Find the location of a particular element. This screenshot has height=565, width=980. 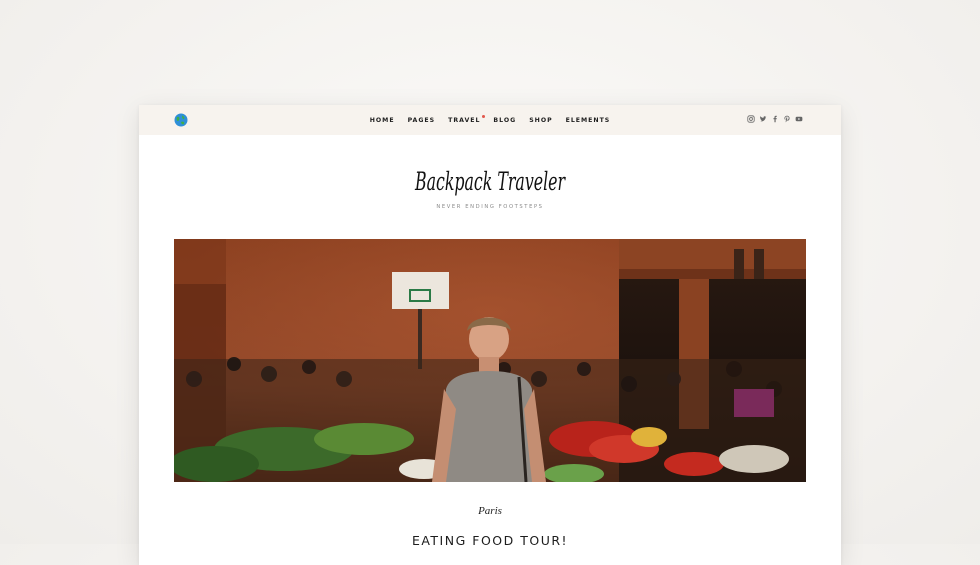

site-logo-script: Backpack Traveler is located at coordinates (490, 181).